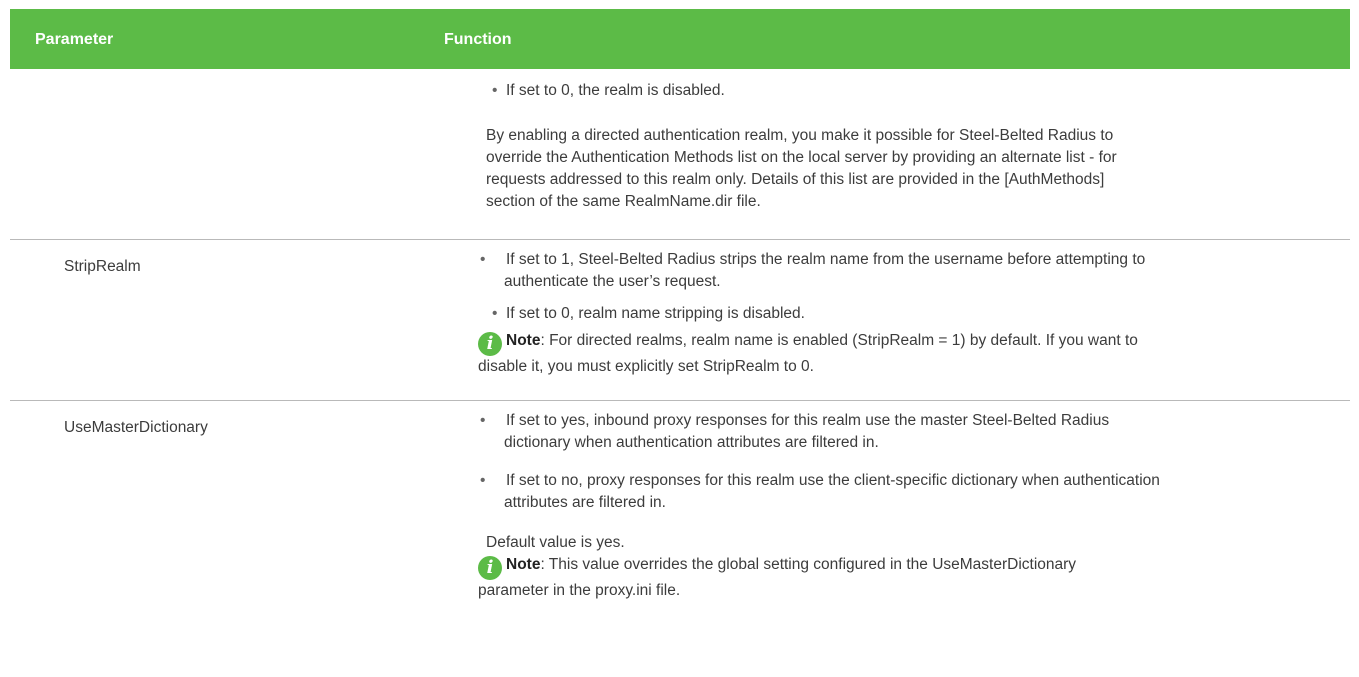 The width and height of the screenshot is (1359, 677). I want to click on header-function: Function, so click(478, 39).